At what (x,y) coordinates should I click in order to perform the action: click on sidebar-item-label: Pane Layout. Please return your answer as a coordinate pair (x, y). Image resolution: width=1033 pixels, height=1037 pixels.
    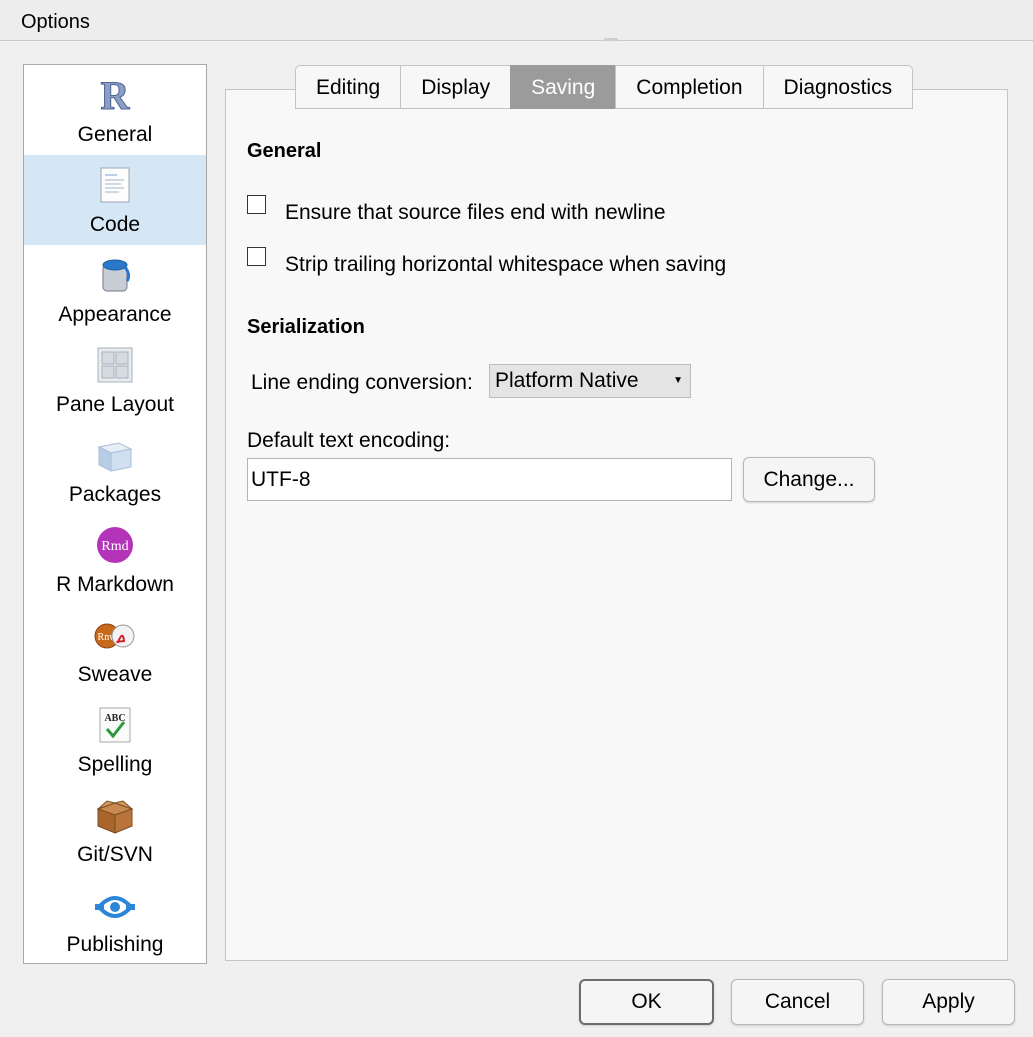
    Looking at the image, I should click on (115, 404).